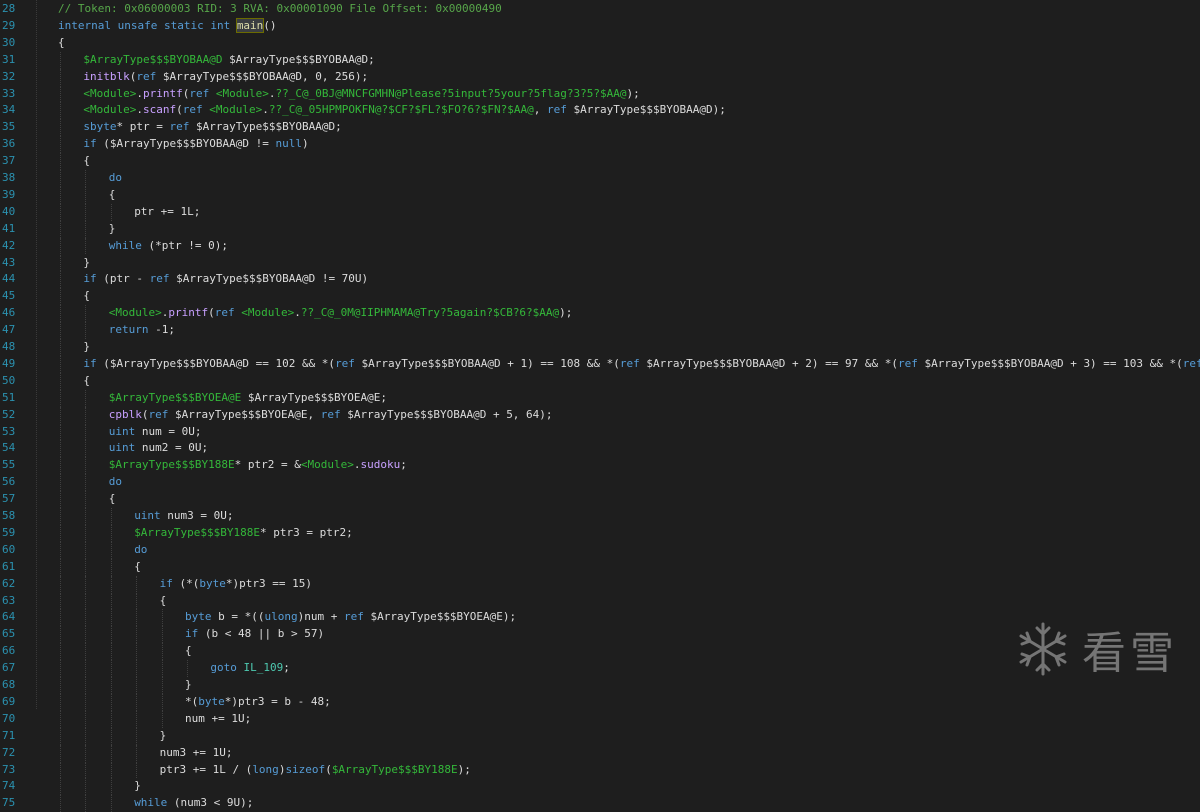 The width and height of the screenshot is (1200, 812). Describe the element at coordinates (168, 246) in the screenshot. I see `code-text: while (*ptr != 0);` at that location.